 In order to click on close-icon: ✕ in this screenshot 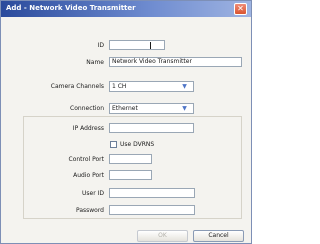, I will do `click(240, 8)`.